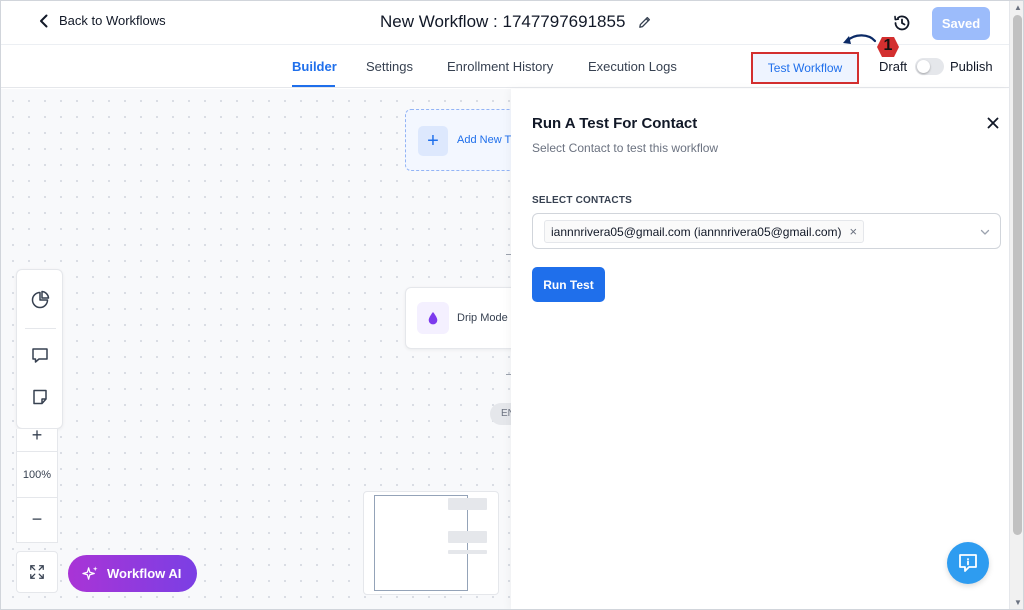 The height and width of the screenshot is (610, 1024). What do you see at coordinates (112, 20) in the screenshot?
I see `back-label: Back to Workflows` at bounding box center [112, 20].